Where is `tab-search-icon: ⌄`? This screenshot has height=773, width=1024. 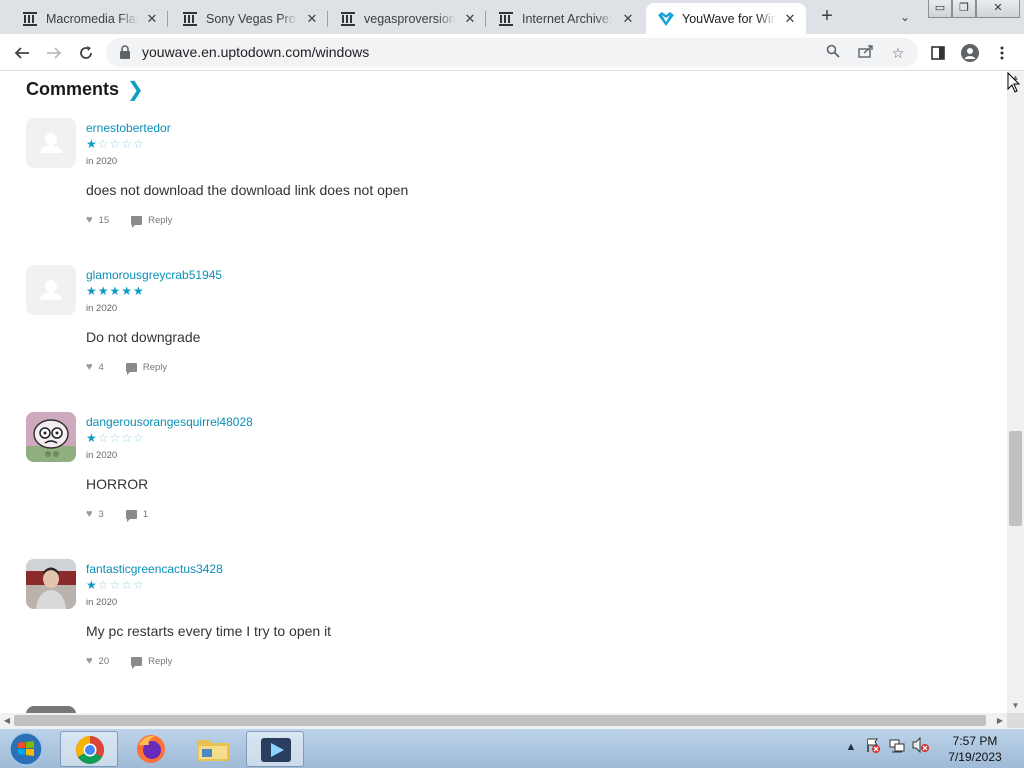 tab-search-icon: ⌄ is located at coordinates (905, 17).